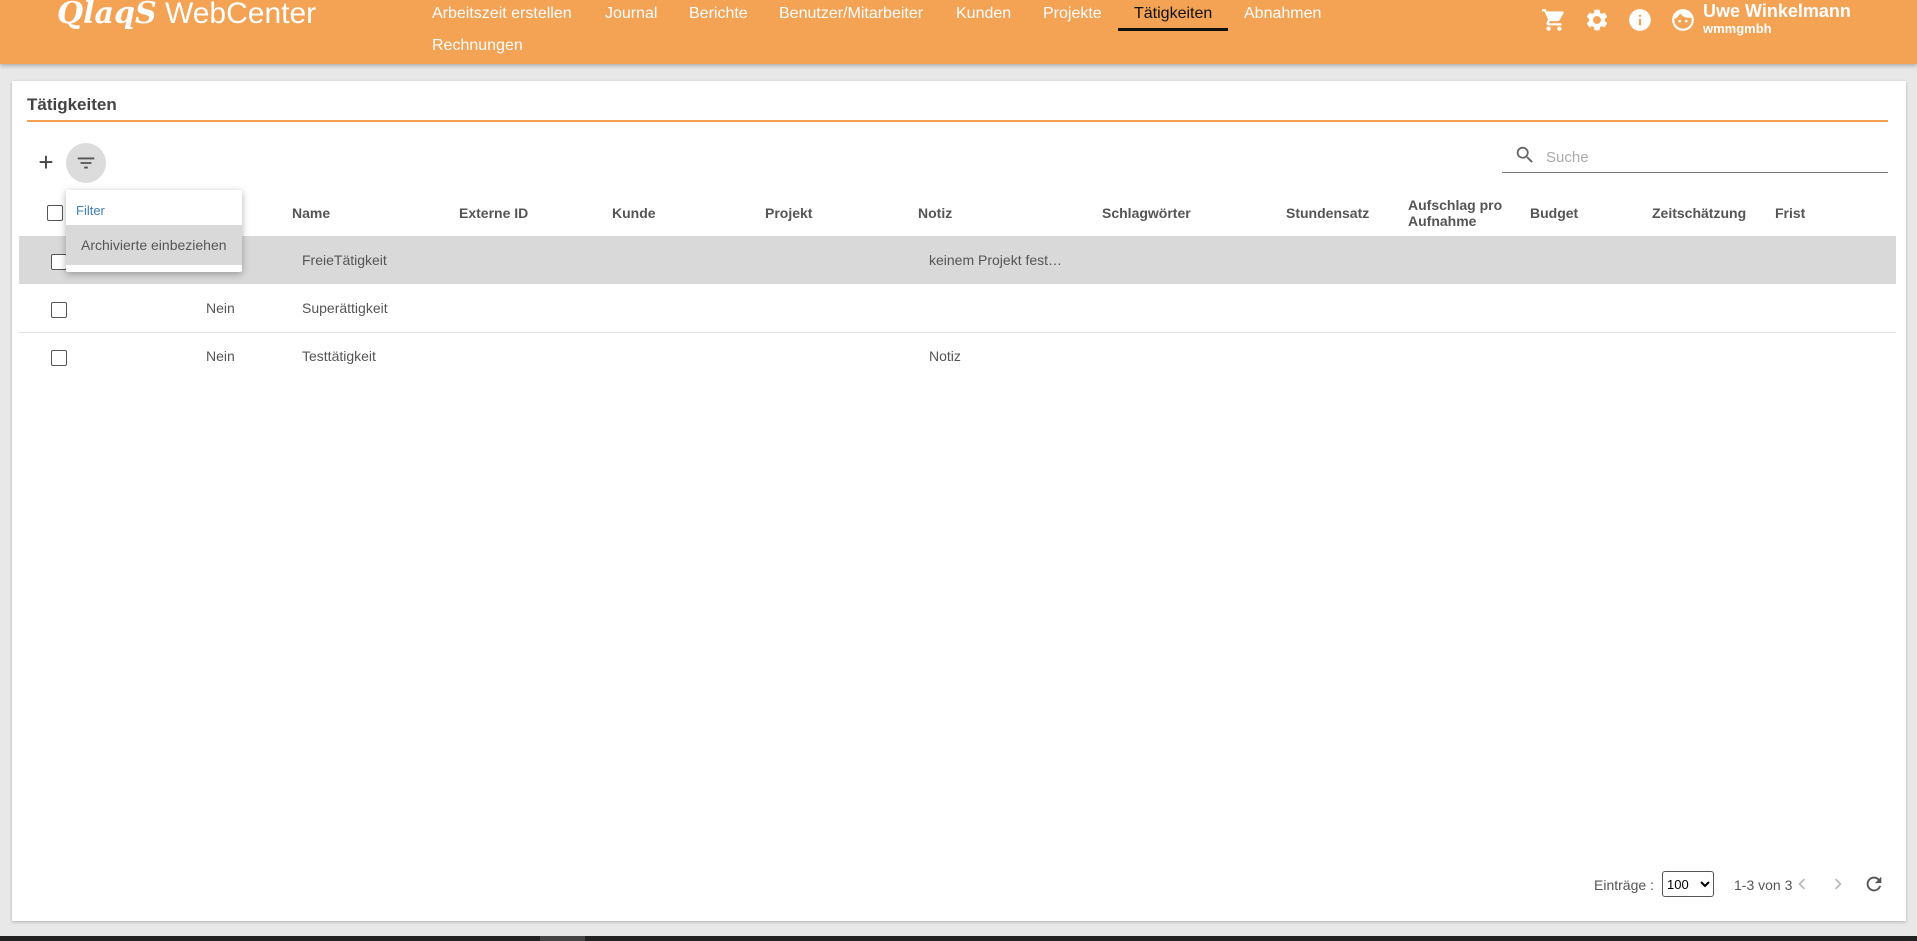  What do you see at coordinates (1790, 213) in the screenshot?
I see `column-header-frist: Frist` at bounding box center [1790, 213].